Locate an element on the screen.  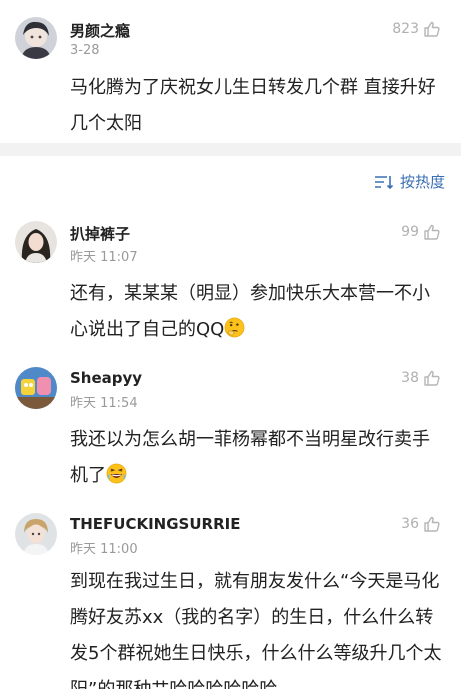
sort-label: 按热度 is located at coordinates (422, 182).